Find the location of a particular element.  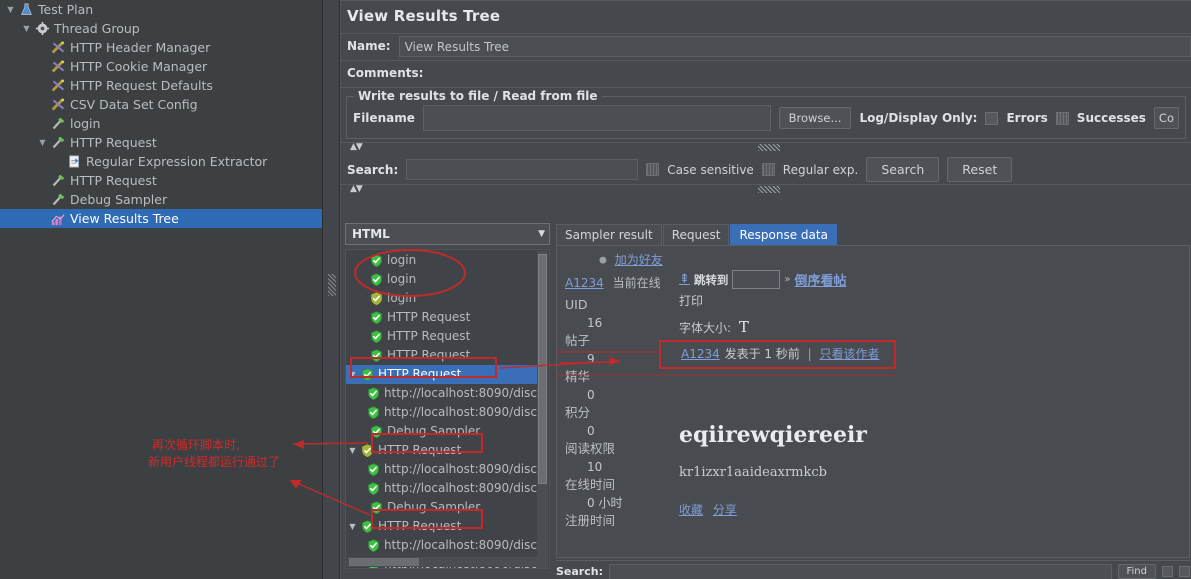

jump-to-input is located at coordinates (756, 279).